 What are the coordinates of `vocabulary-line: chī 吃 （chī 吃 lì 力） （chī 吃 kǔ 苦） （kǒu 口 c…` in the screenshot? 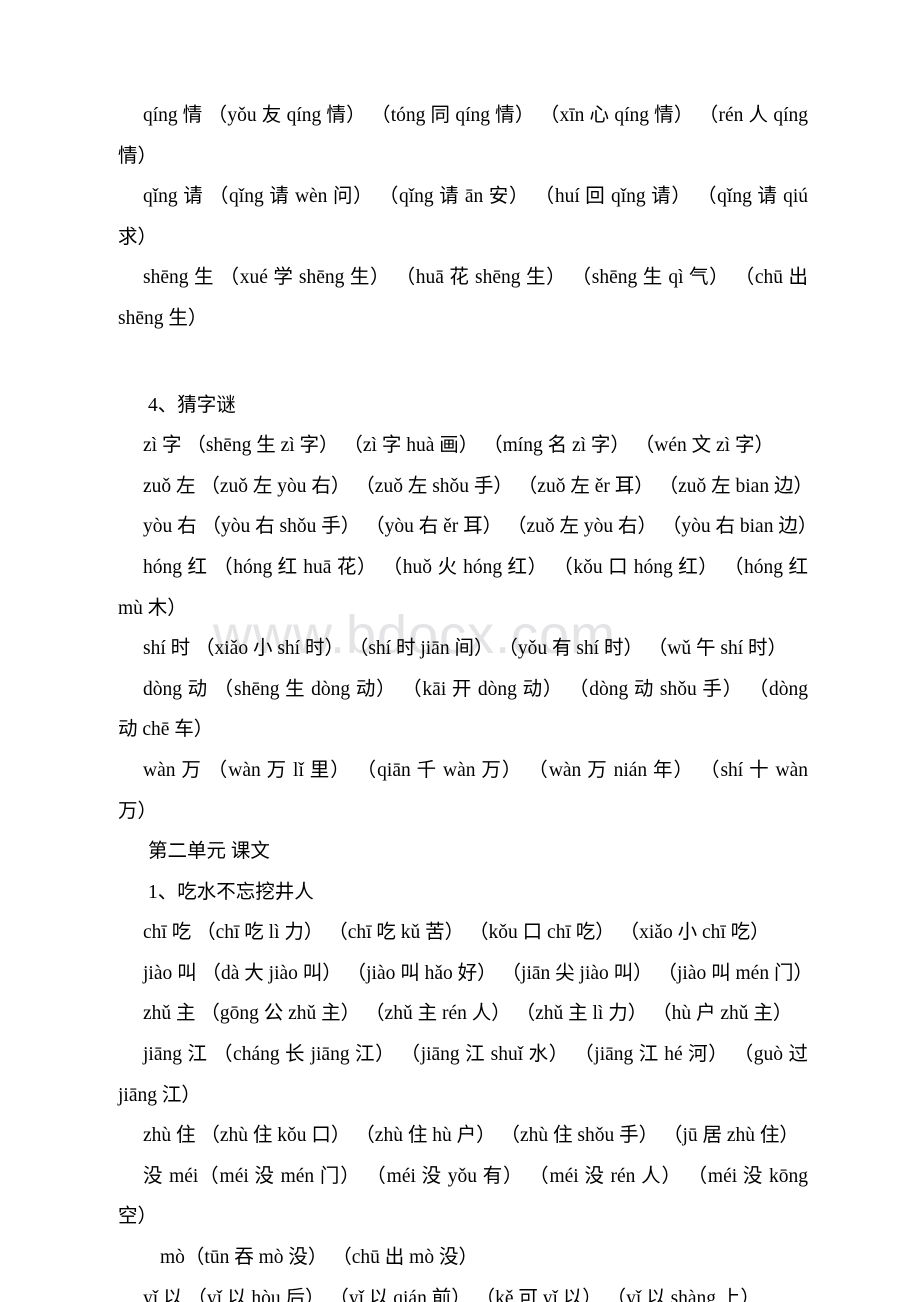 It's located at (456, 933).